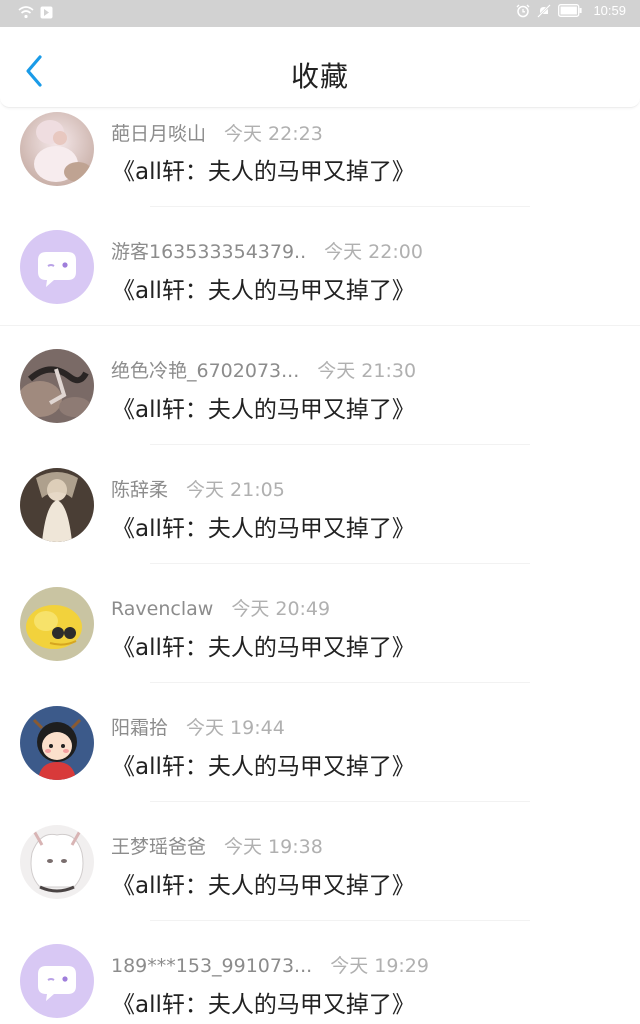 The image size is (640, 1024). Describe the element at coordinates (140, 728) in the screenshot. I see `username: 阳霜拾` at that location.